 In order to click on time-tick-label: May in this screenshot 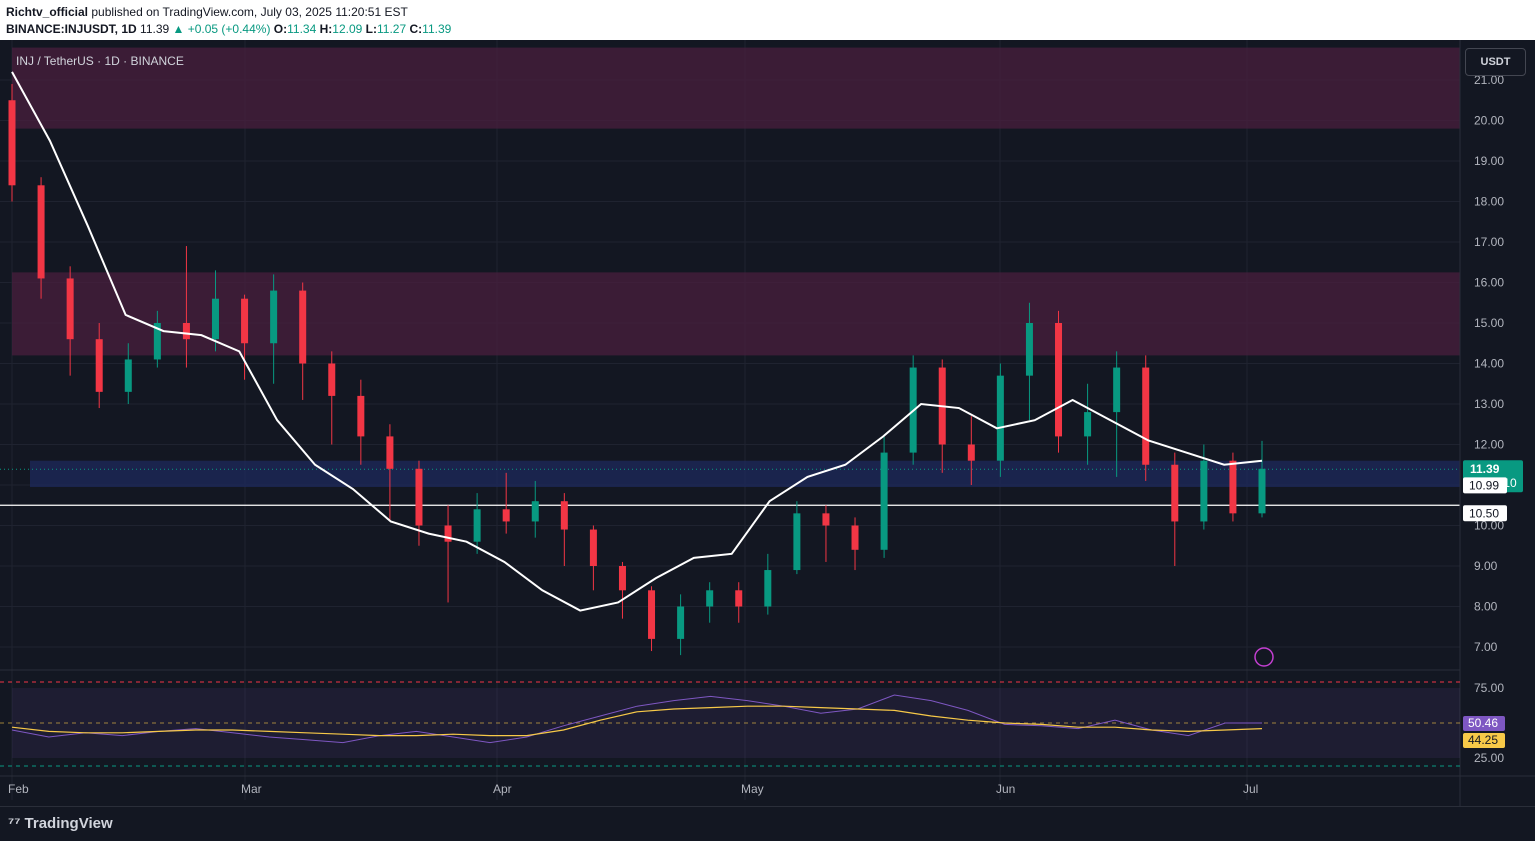, I will do `click(752, 789)`.